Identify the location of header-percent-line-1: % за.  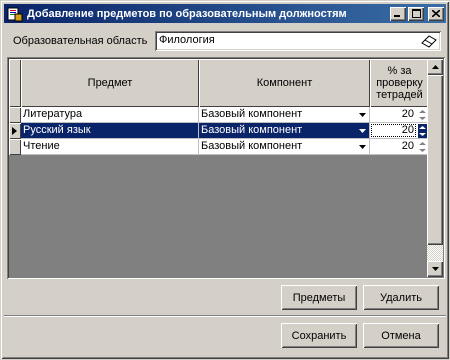
(399, 71).